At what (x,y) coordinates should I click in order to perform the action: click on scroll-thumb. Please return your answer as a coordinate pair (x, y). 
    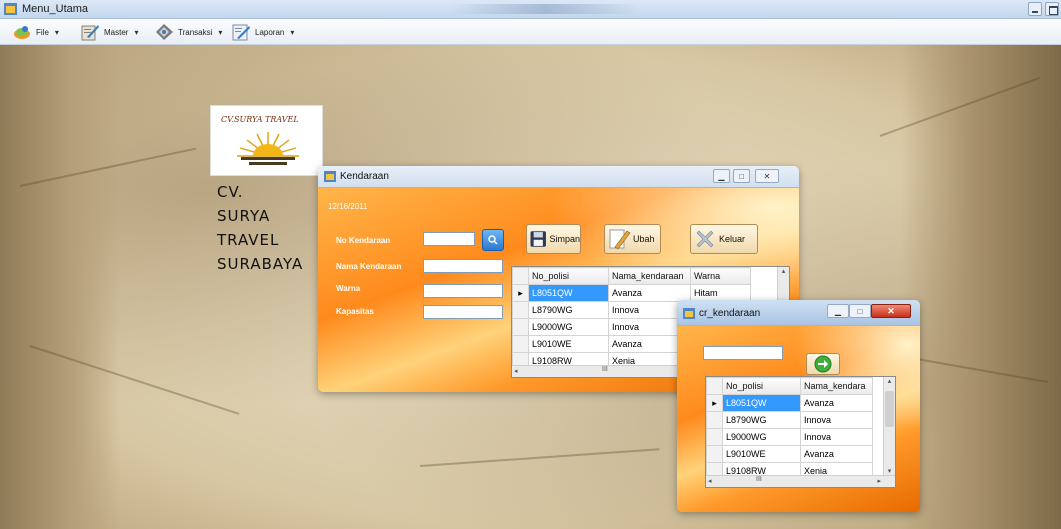
    Looking at the image, I should click on (889, 409).